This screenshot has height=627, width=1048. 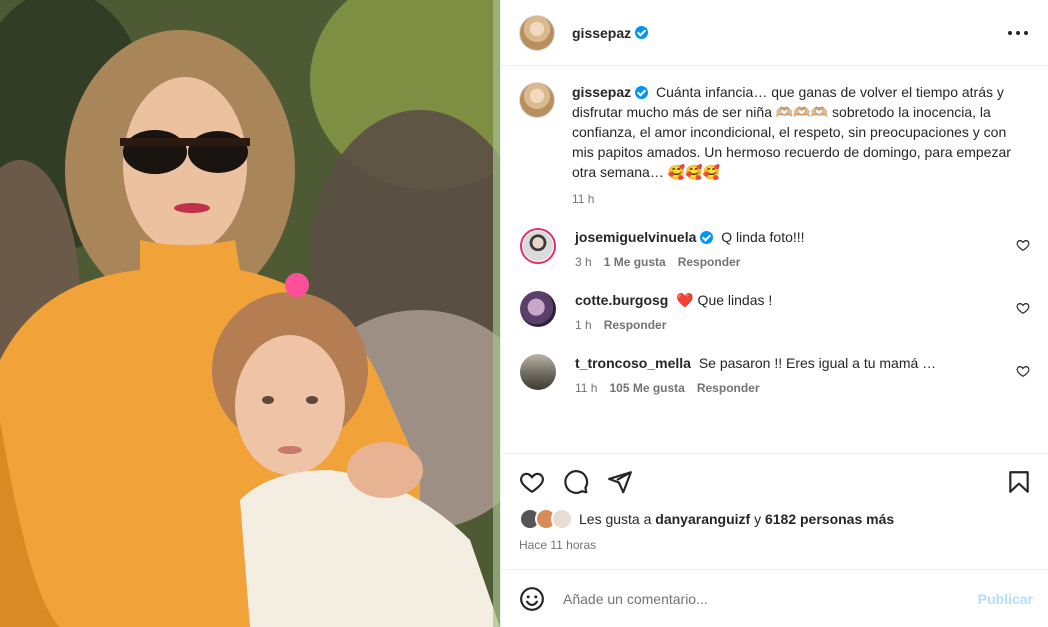 What do you see at coordinates (775, 545) in the screenshot?
I see `post-timestamp: Hace 11 horas` at bounding box center [775, 545].